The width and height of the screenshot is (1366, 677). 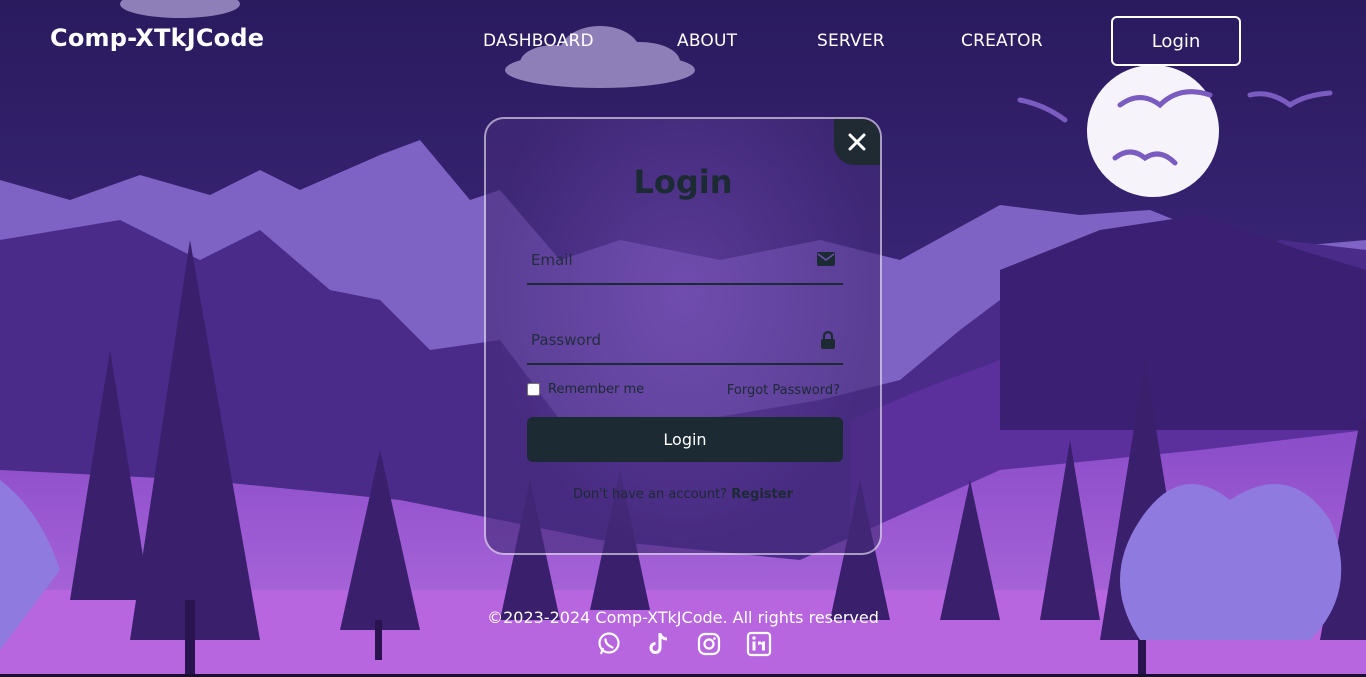 I want to click on social-links, so click(x=684, y=645).